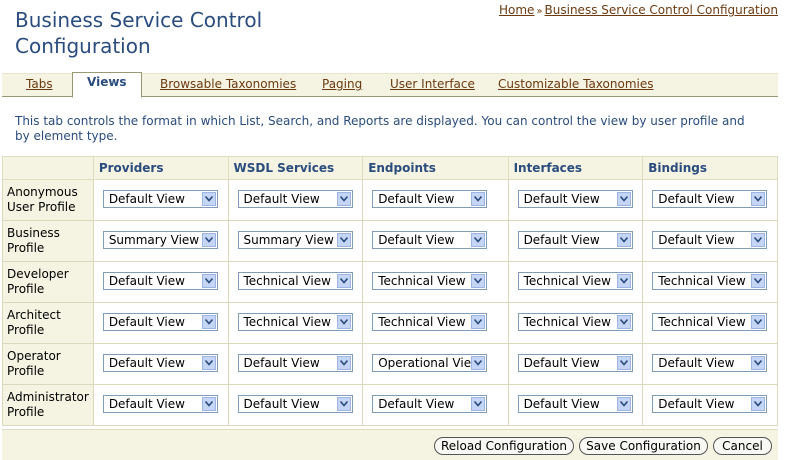 The width and height of the screenshot is (788, 460). What do you see at coordinates (48, 364) in the screenshot?
I see `row-label: Operator Profile` at bounding box center [48, 364].